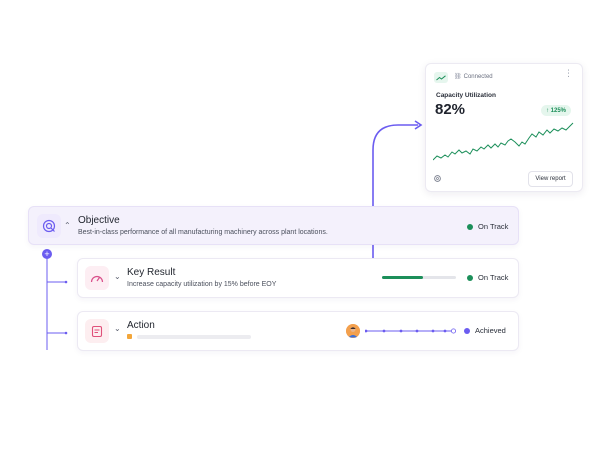 The height and width of the screenshot is (450, 600). I want to click on action-row: ⌄ Action Achieved, so click(298, 331).